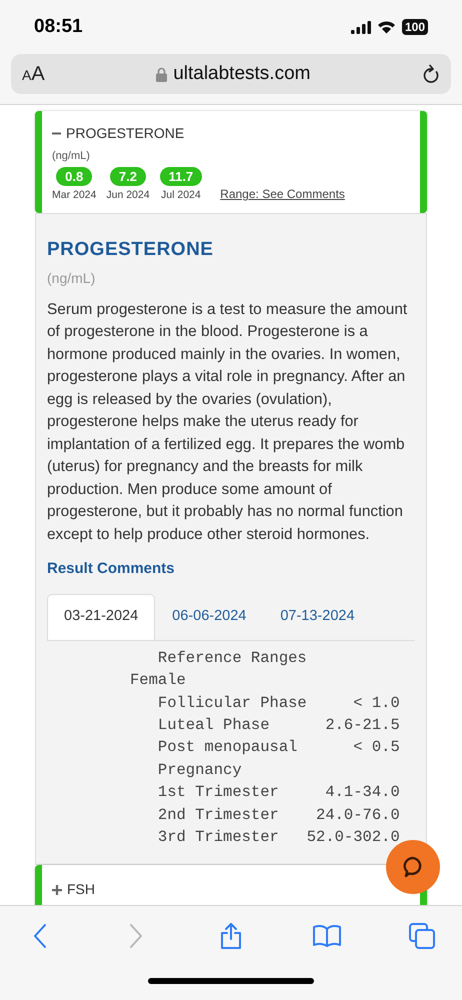 Image resolution: width=462 pixels, height=1000 pixels. What do you see at coordinates (162, 74) in the screenshot?
I see `lock-icon` at bounding box center [162, 74].